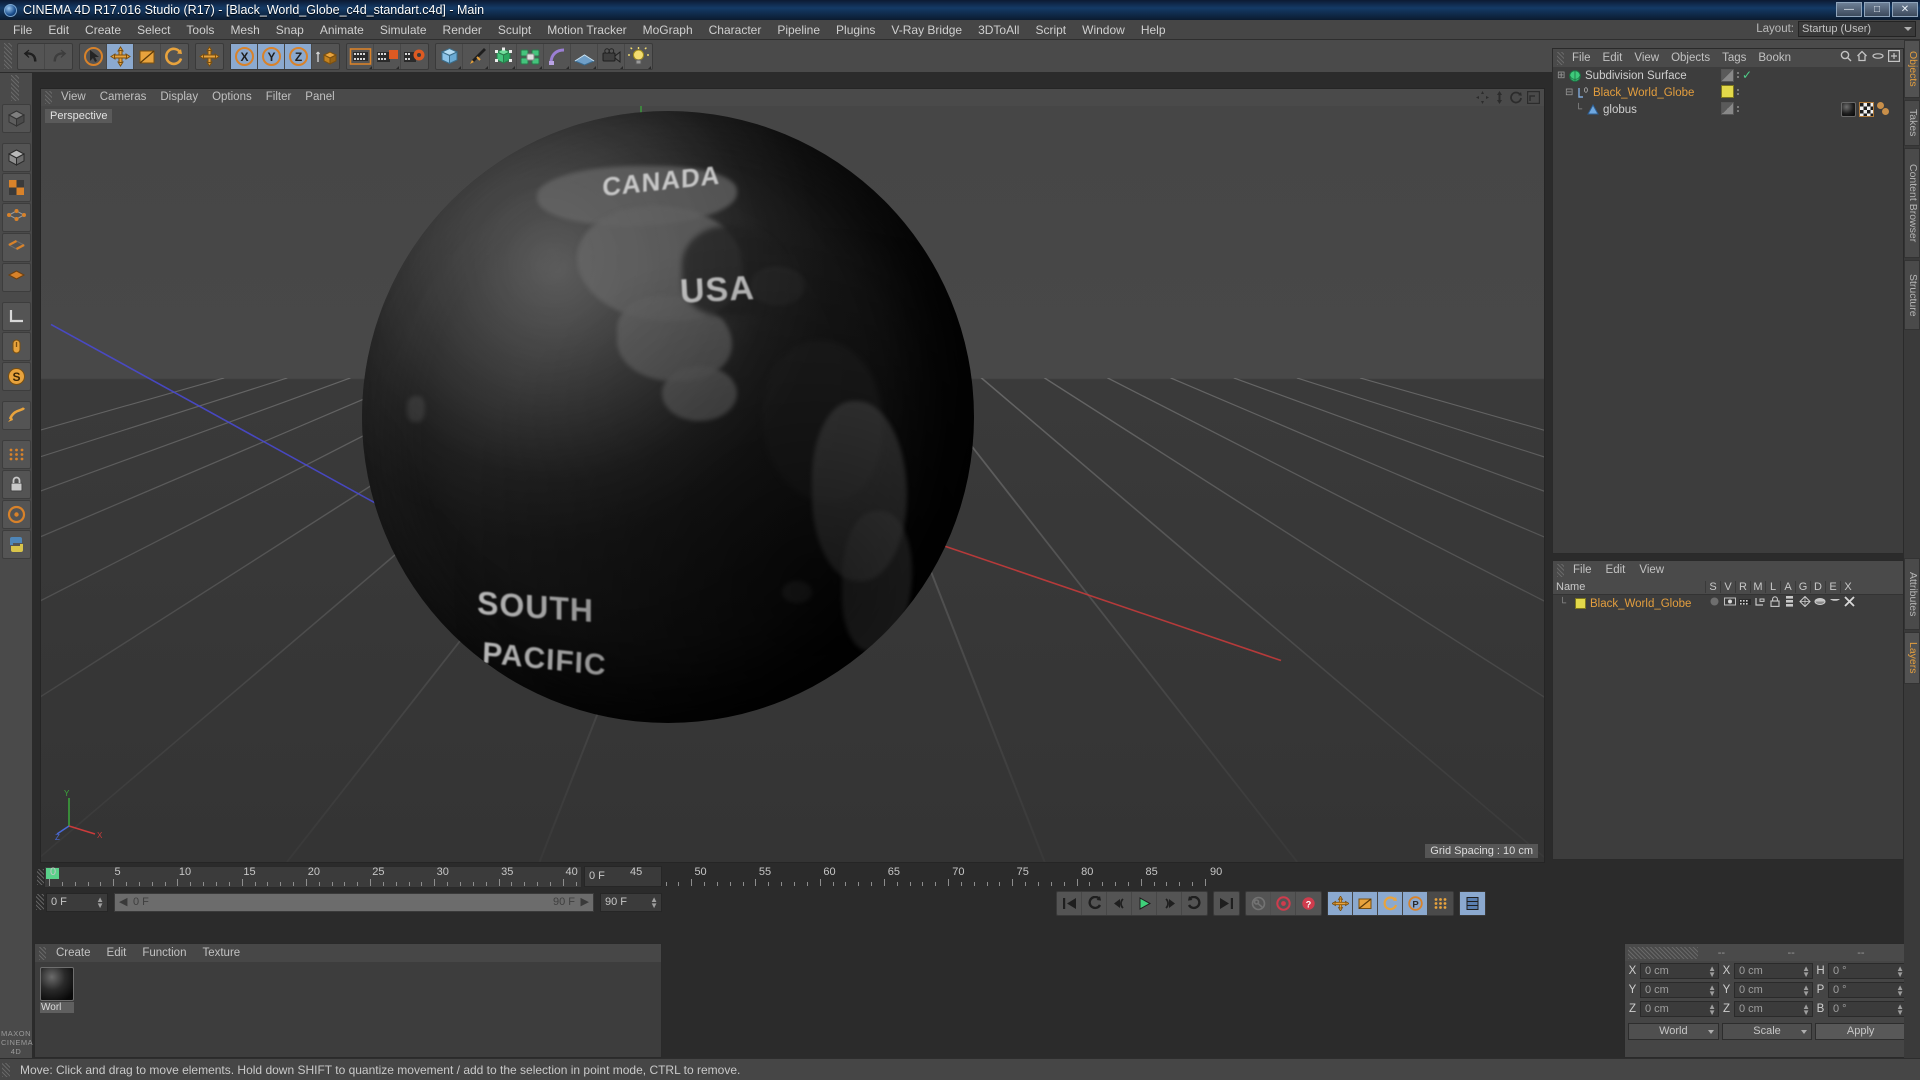 This screenshot has width=1920, height=1080. I want to click on menu-item-edit: Edit, so click(58, 30).